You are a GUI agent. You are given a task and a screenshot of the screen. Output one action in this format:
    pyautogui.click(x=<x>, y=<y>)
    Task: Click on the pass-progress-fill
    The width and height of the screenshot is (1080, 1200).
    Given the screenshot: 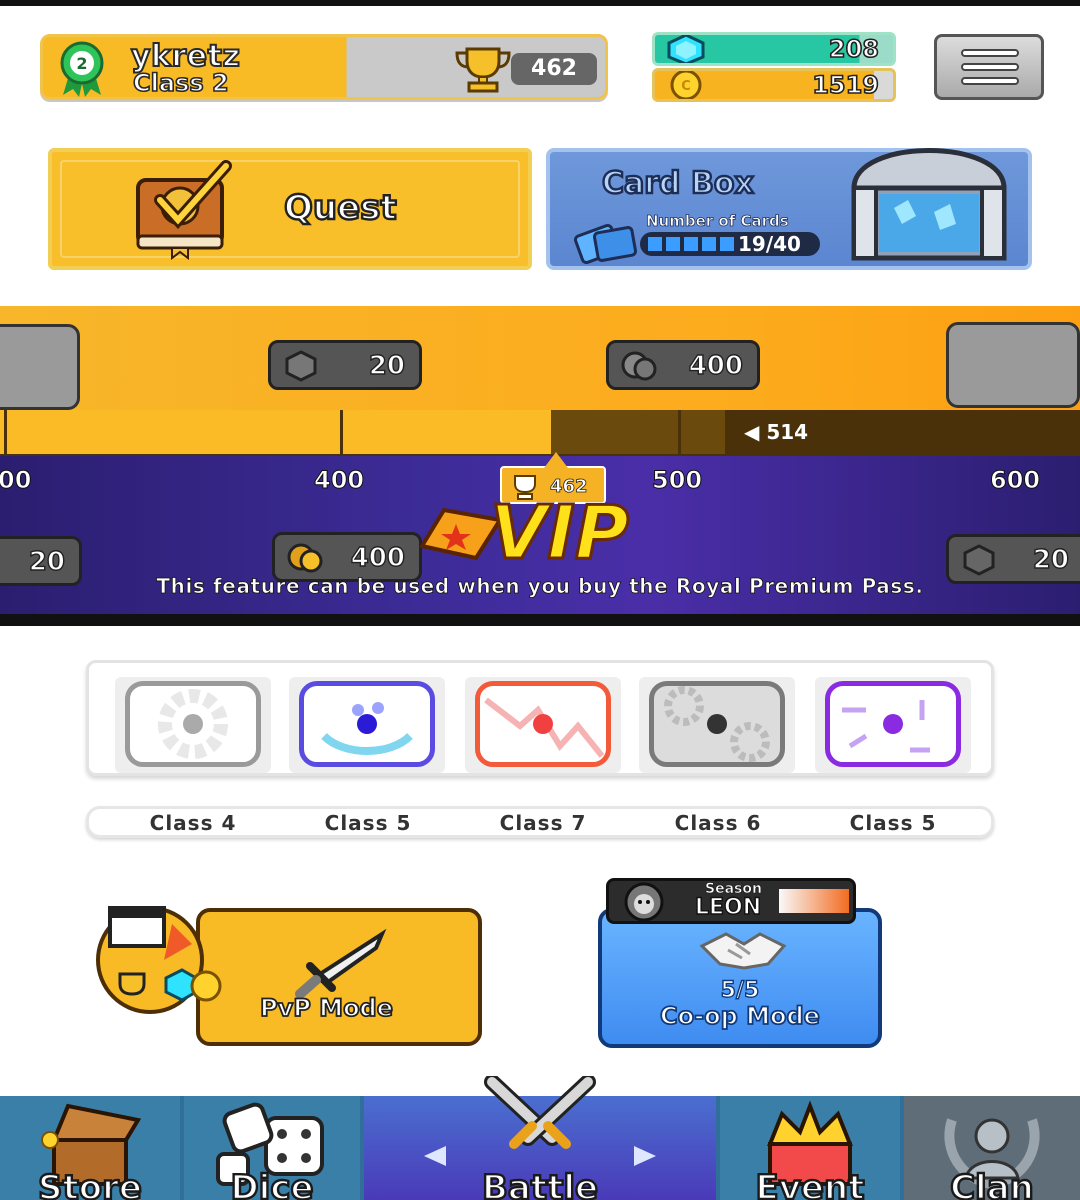 What is the action you would take?
    pyautogui.click(x=276, y=432)
    